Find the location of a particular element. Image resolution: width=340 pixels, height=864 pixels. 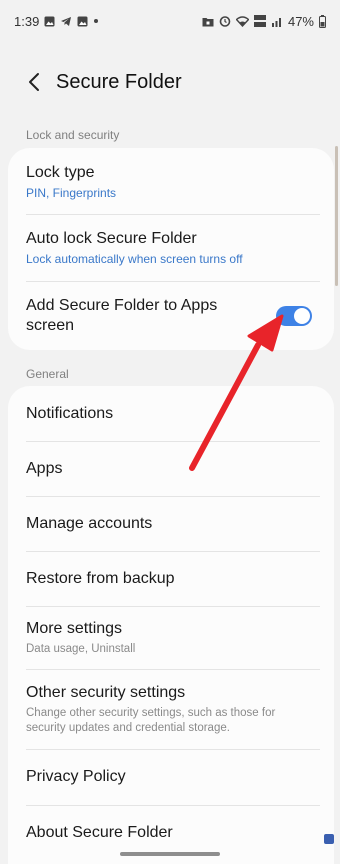

battery-icon is located at coordinates (322, 21).